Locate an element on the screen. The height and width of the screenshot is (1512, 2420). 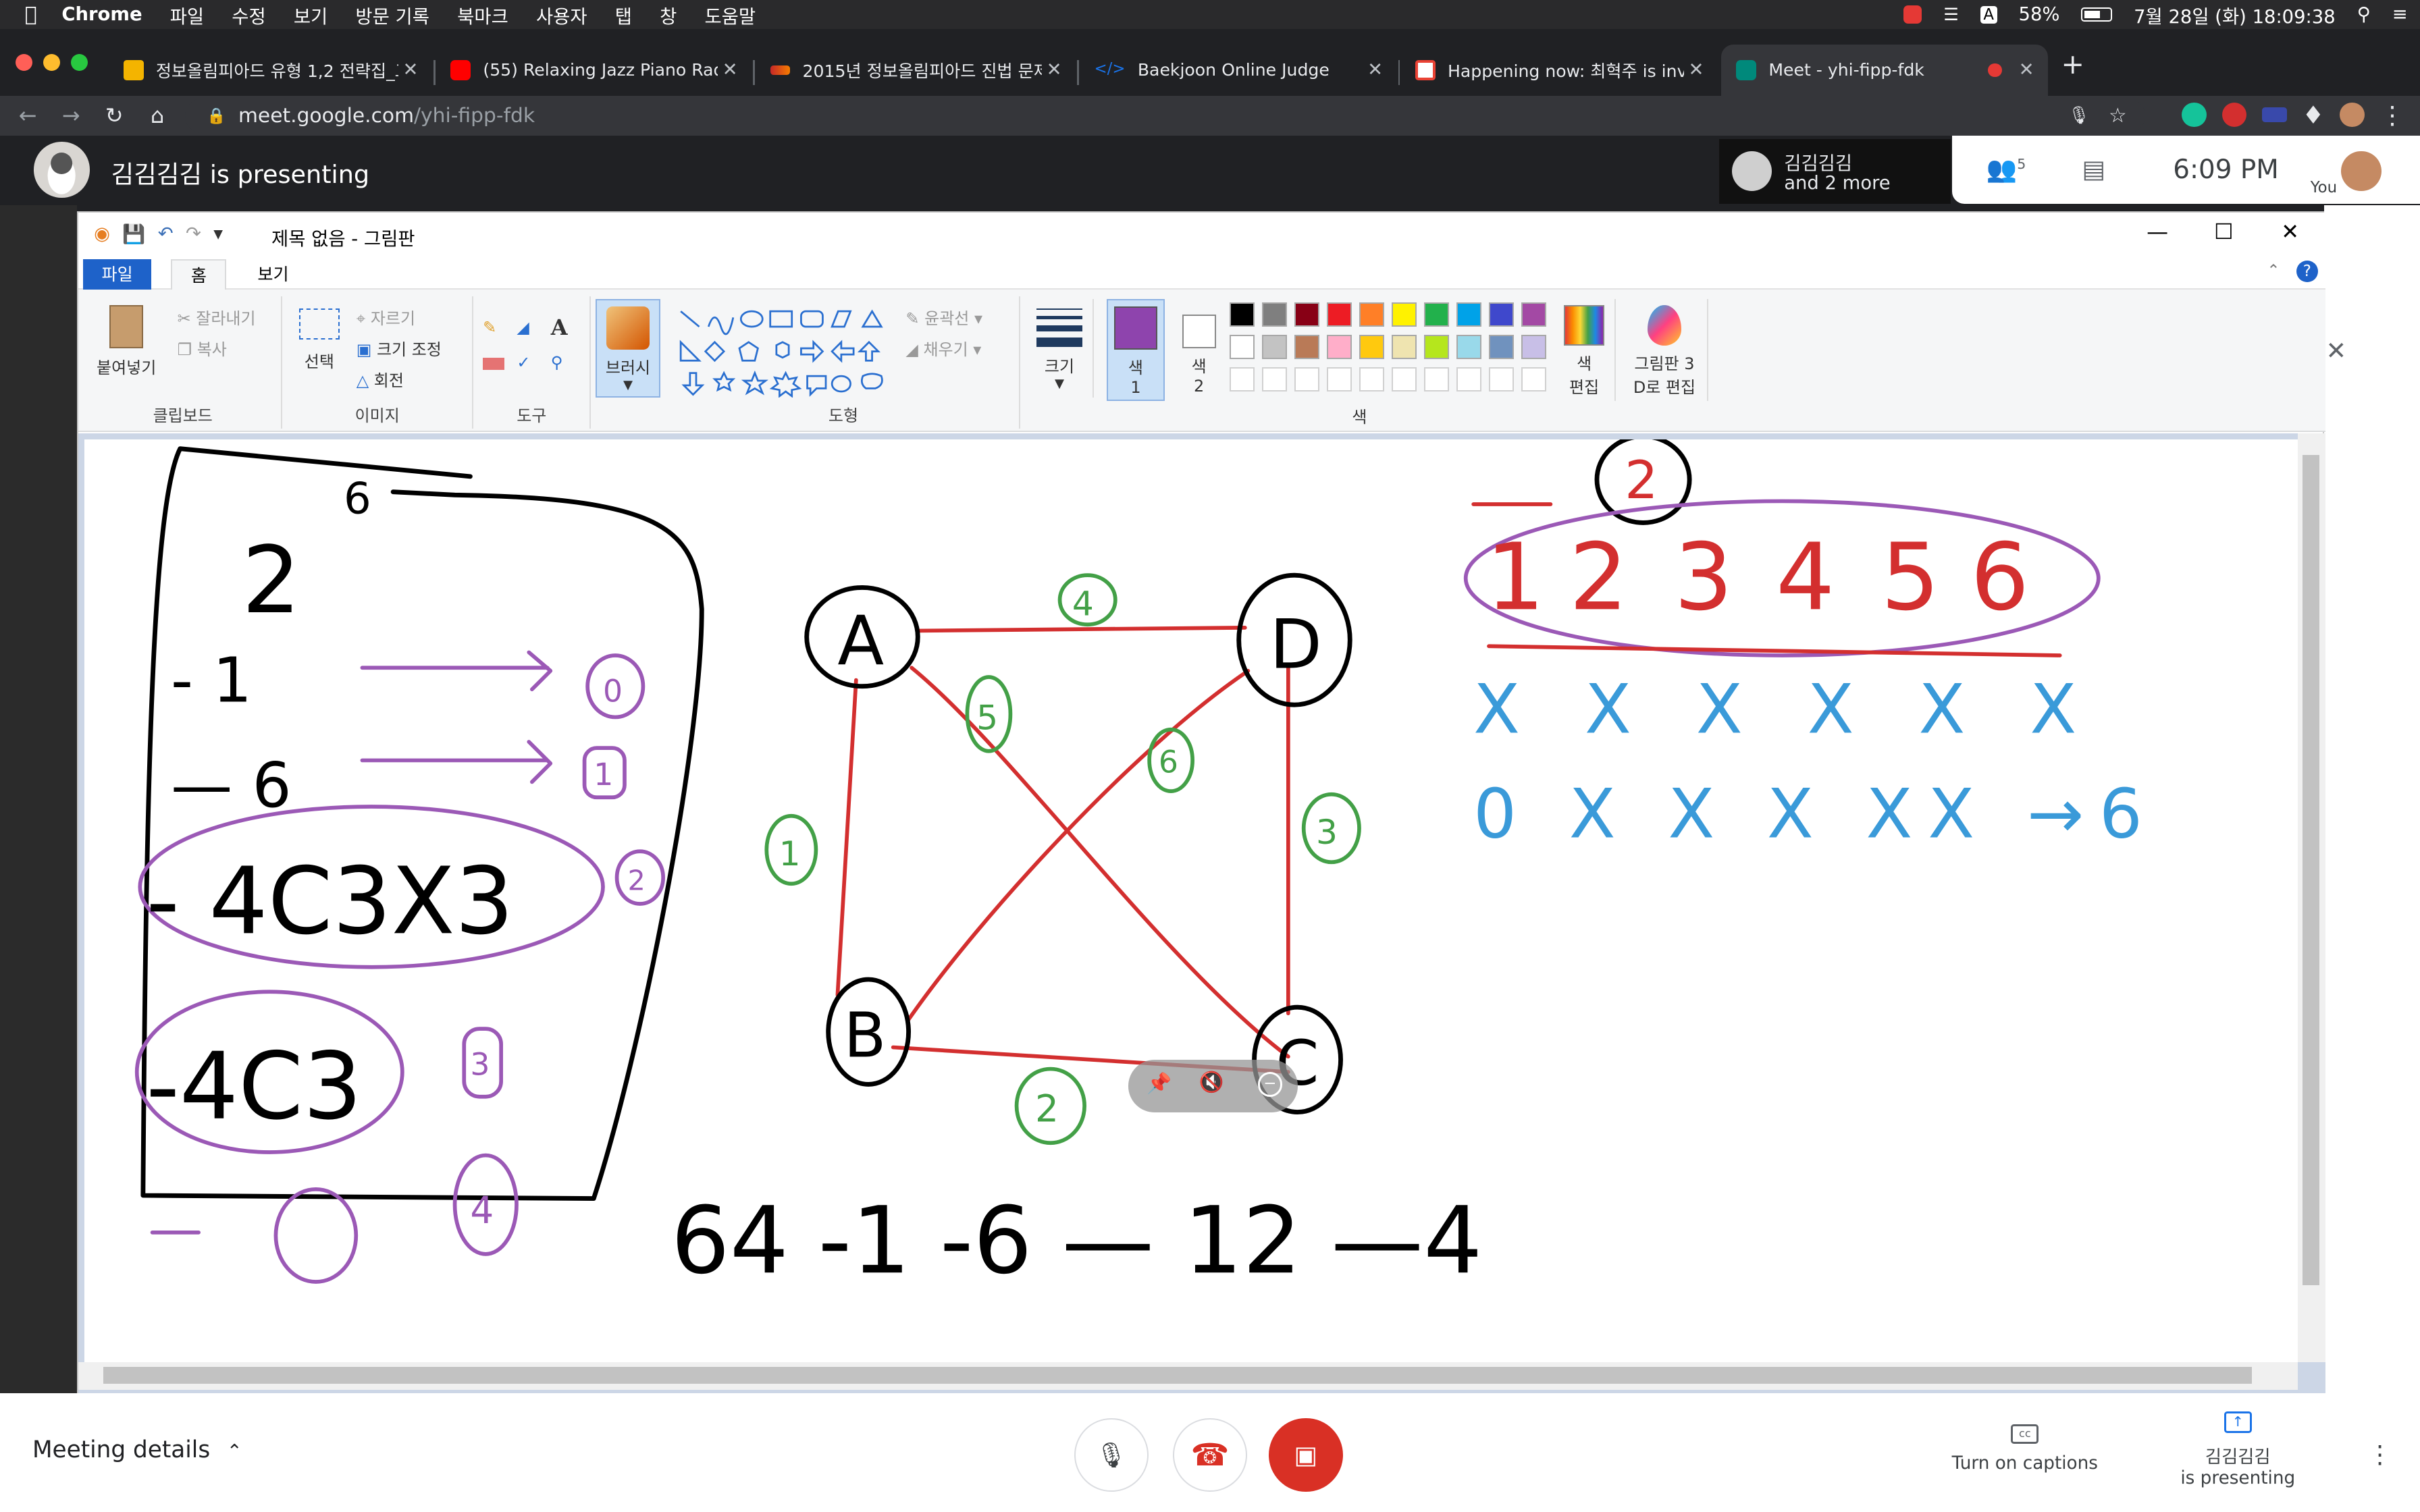
input-source-icon: A is located at coordinates (1988, 14).